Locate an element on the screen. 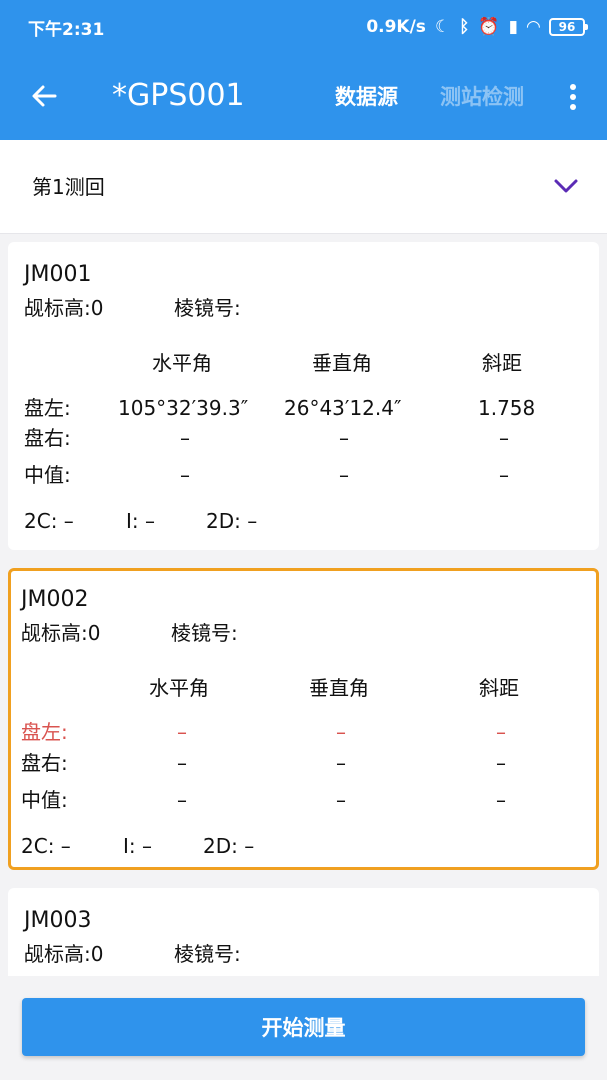 Image resolution: width=607 pixels, height=1080 pixels. point-card: JM003 觇标高:0 棱镜号: is located at coordinates (303, 932).